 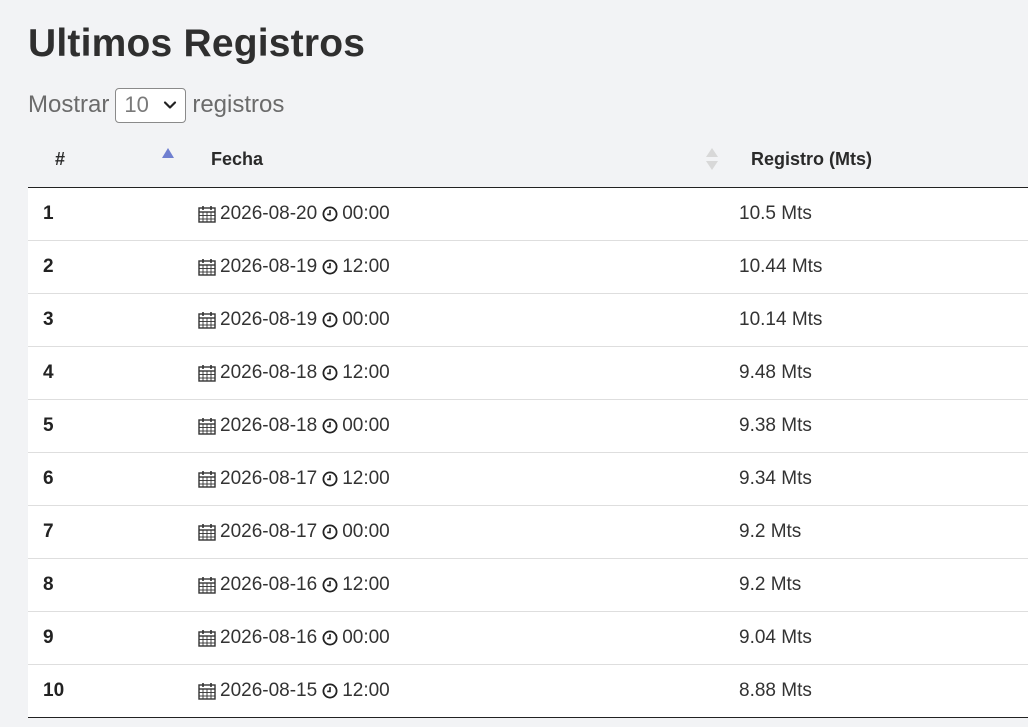 I want to click on row-date-cell: 2026-08-18 12:00, so click(x=458, y=373).